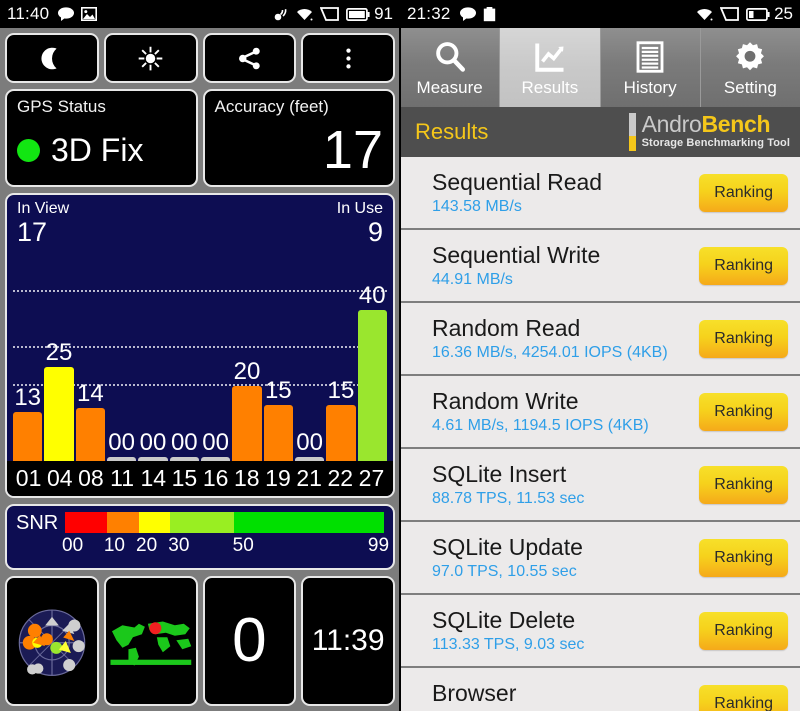 The height and width of the screenshot is (711, 800). What do you see at coordinates (508, 644) in the screenshot?
I see `benchmark-value: 113.33 TPS, 9.03 sec` at bounding box center [508, 644].